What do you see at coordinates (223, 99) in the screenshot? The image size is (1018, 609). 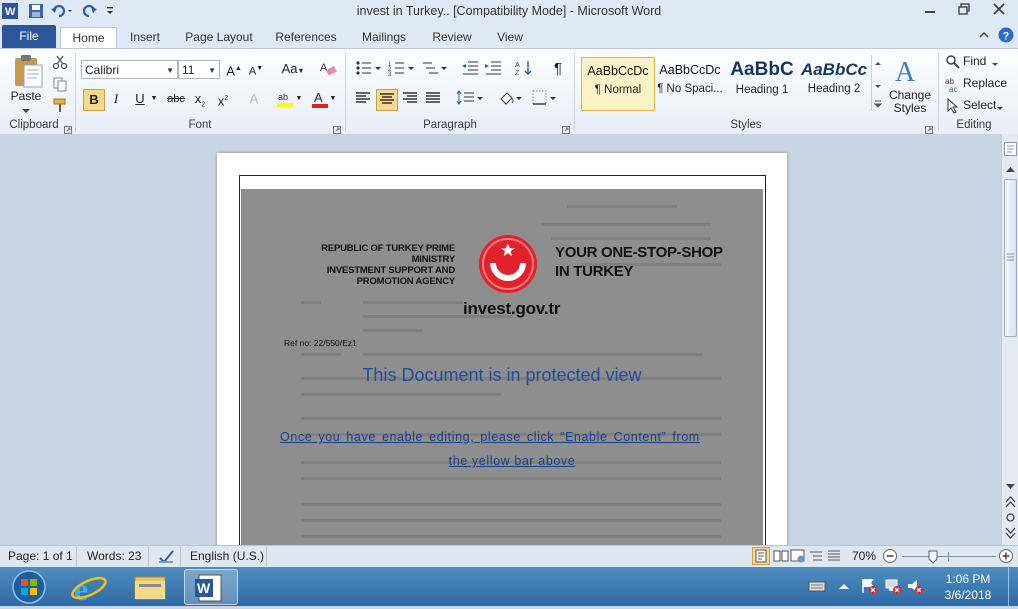 I see `superscript-button: x2` at bounding box center [223, 99].